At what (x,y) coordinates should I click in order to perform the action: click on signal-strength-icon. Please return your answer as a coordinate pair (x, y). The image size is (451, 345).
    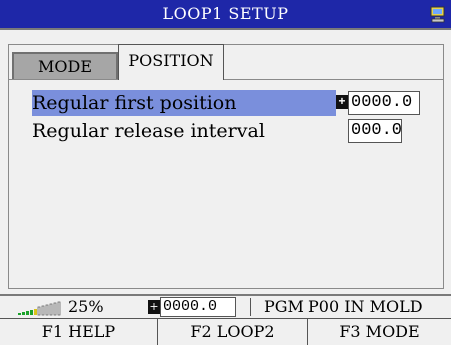
    Looking at the image, I should click on (39, 308).